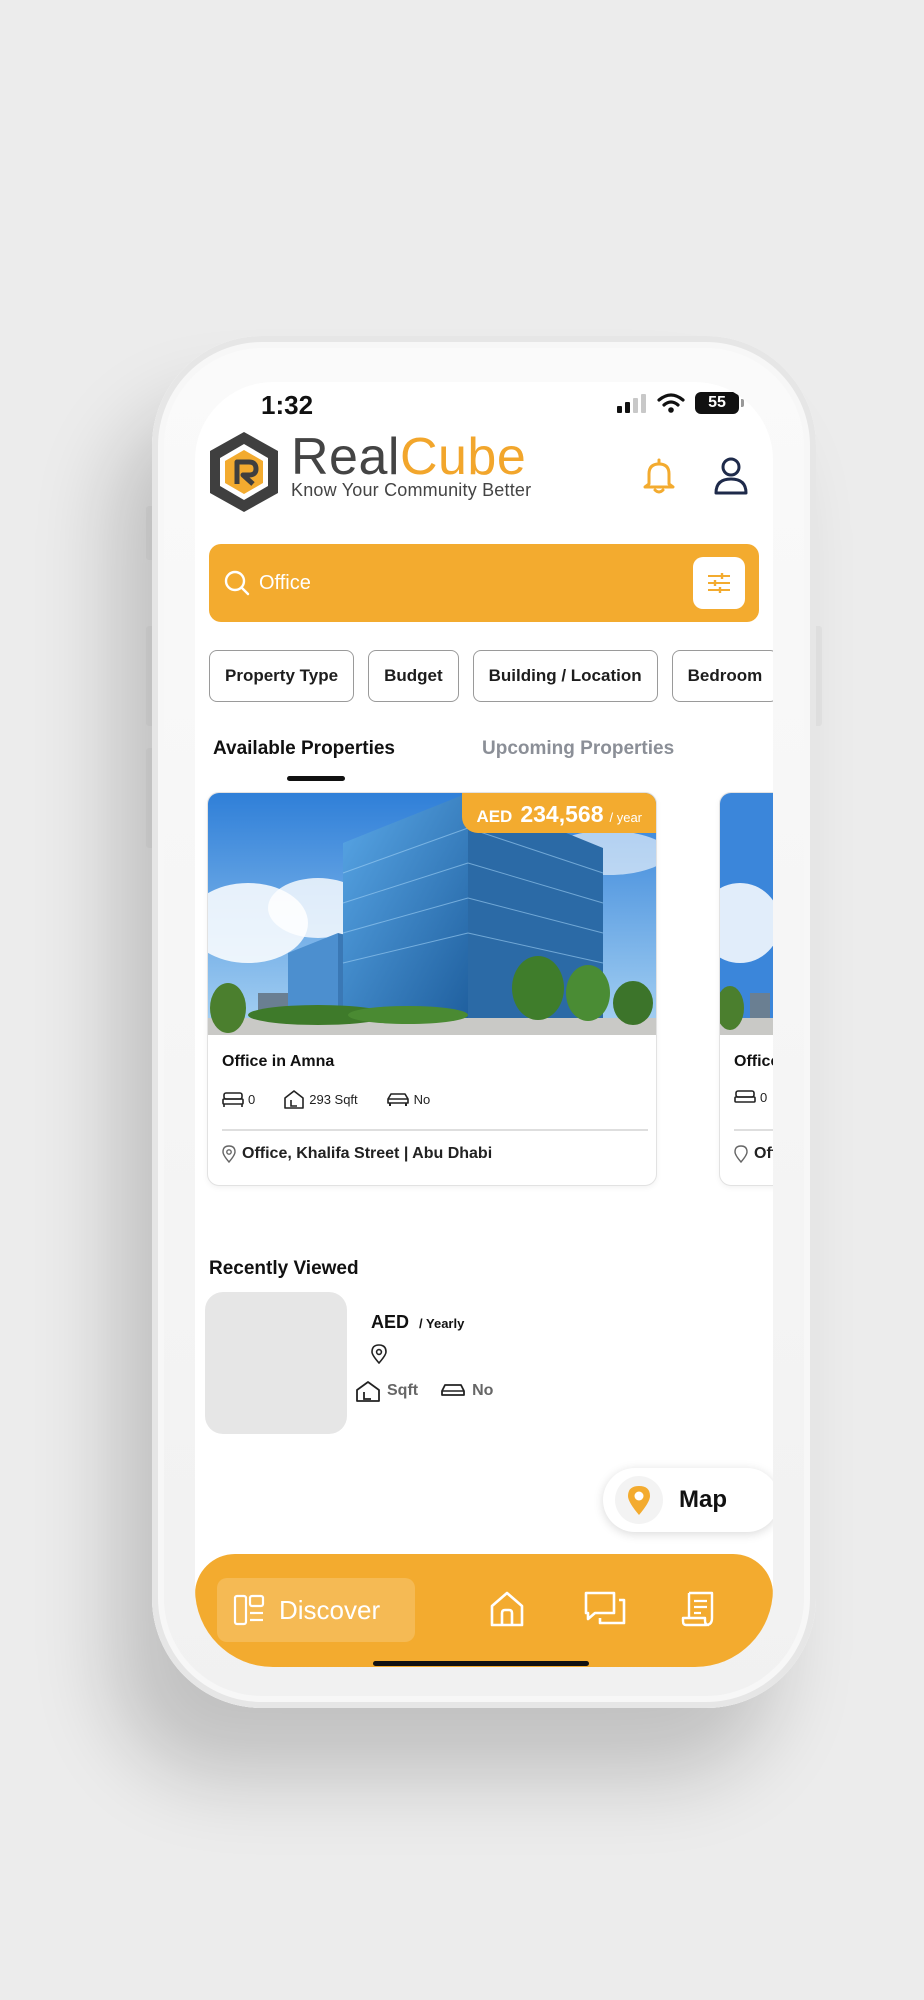 The width and height of the screenshot is (924, 2000). What do you see at coordinates (276, 1363) in the screenshot?
I see `recently-viewed-thumbnail` at bounding box center [276, 1363].